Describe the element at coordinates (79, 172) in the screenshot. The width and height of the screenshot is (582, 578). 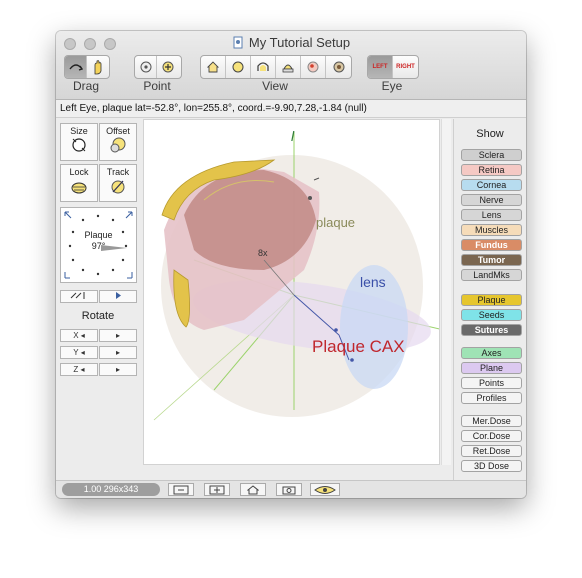
I see `lock-label: Lock` at that location.